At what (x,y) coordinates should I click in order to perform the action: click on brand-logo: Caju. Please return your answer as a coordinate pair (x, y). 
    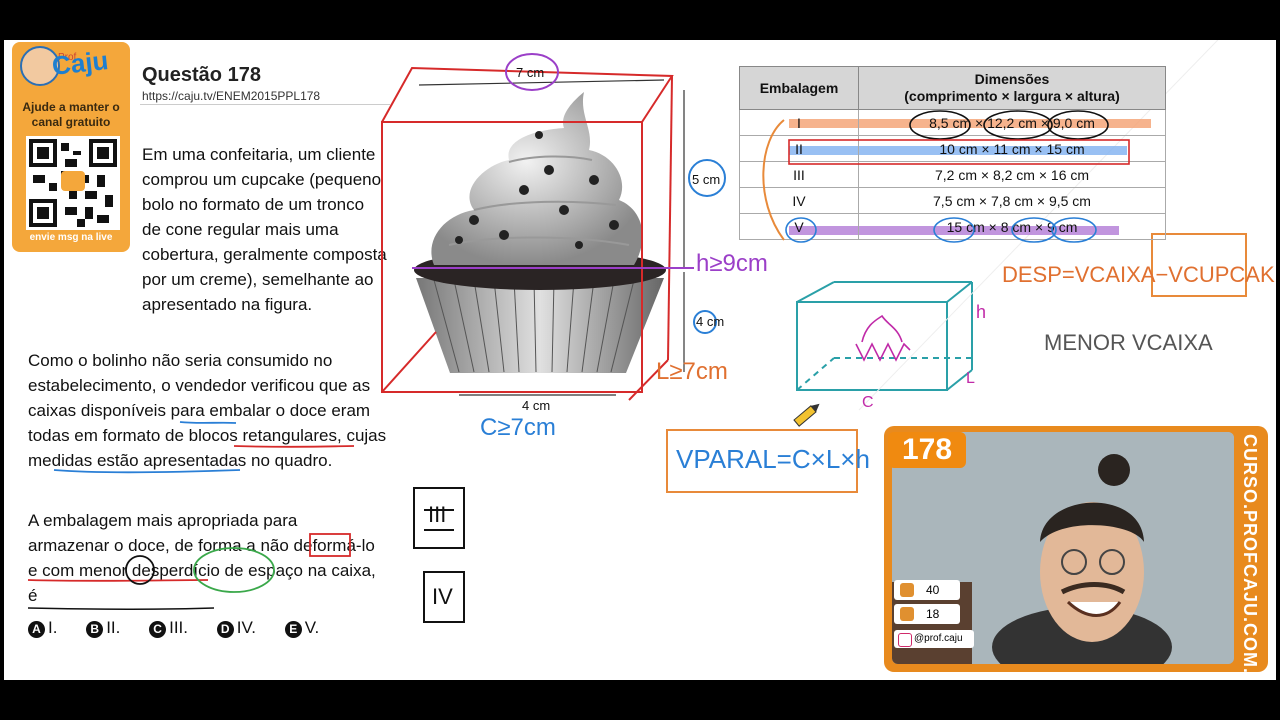
    Looking at the image, I should click on (80, 63).